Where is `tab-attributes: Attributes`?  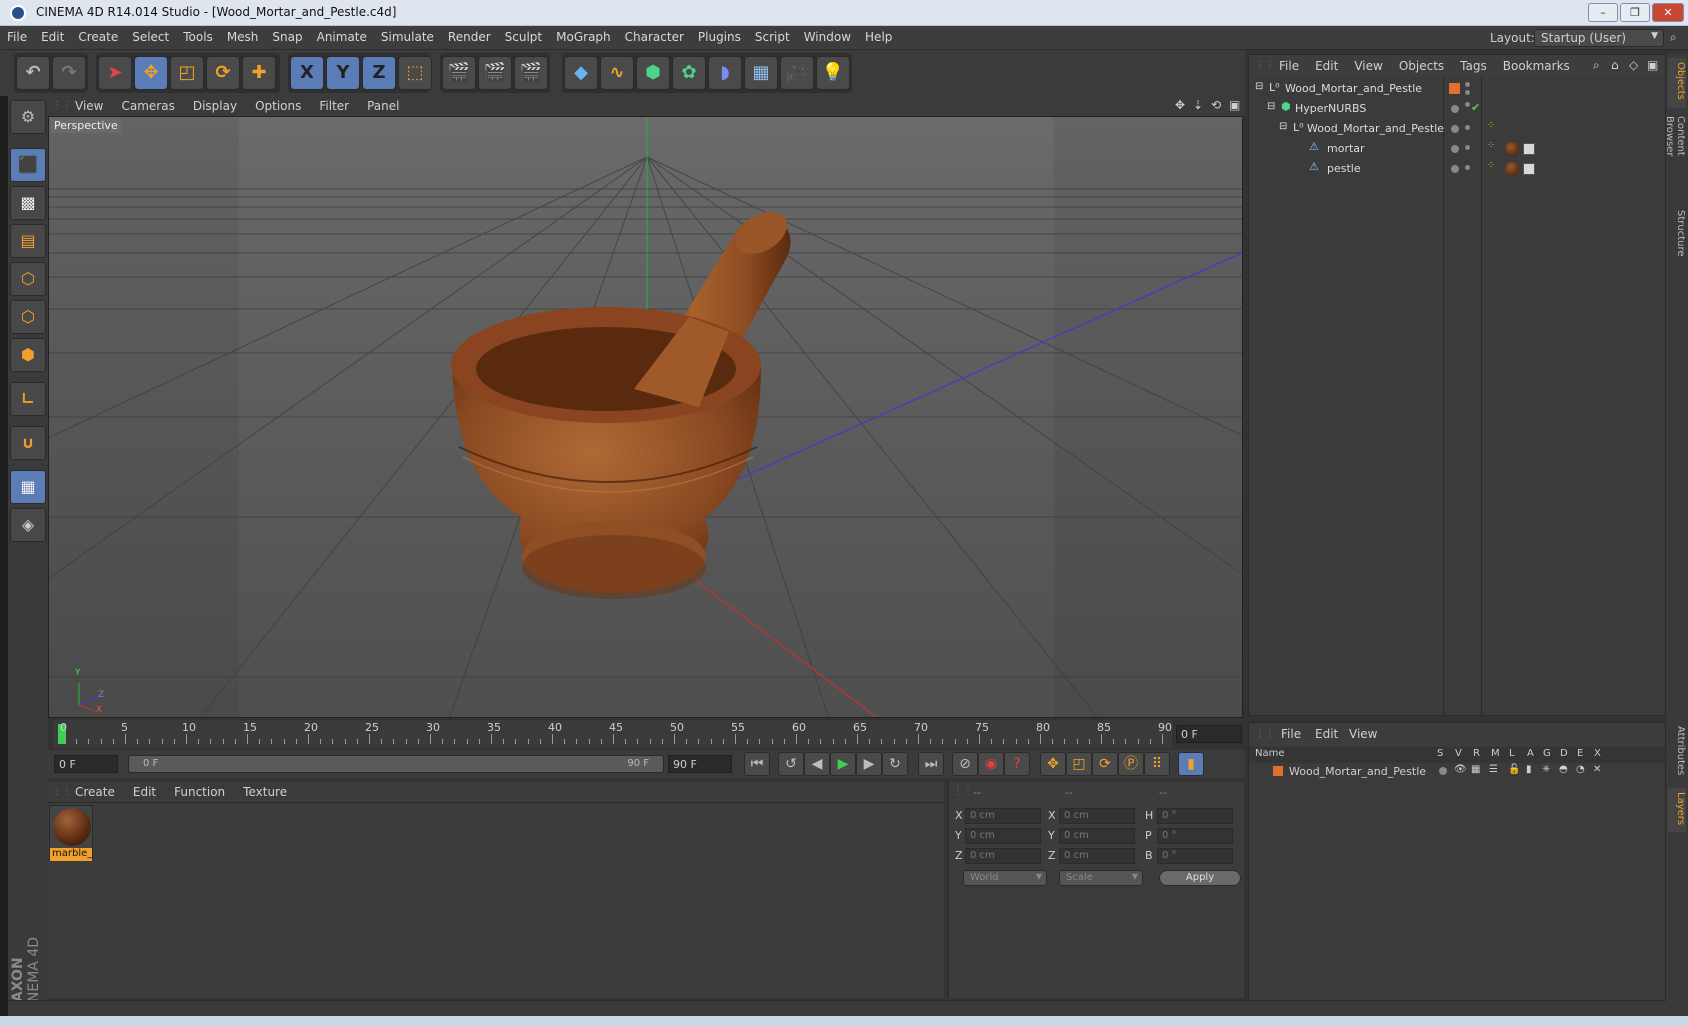
tab-attributes: Attributes is located at coordinates (1677, 753).